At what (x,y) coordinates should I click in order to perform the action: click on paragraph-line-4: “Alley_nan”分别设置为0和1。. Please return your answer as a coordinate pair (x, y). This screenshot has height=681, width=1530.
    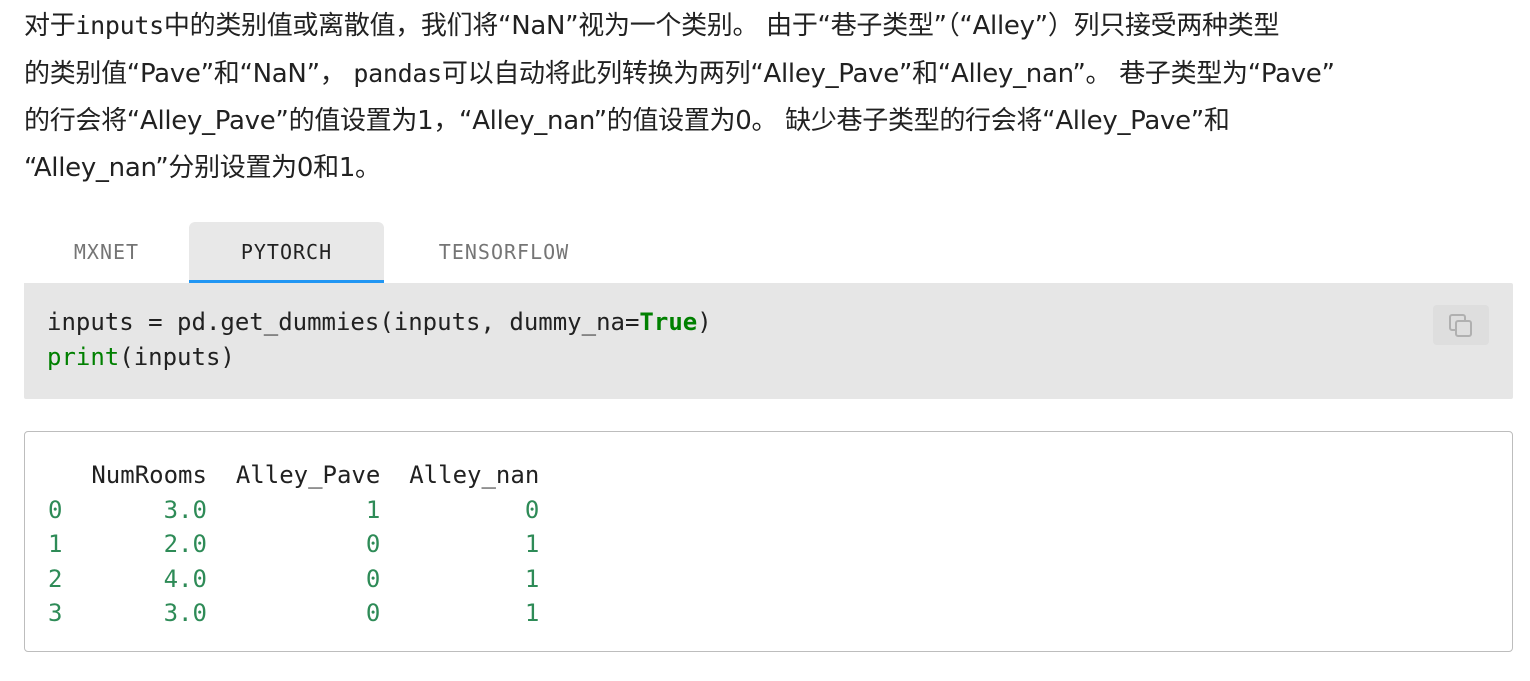
    Looking at the image, I should click on (202, 168).